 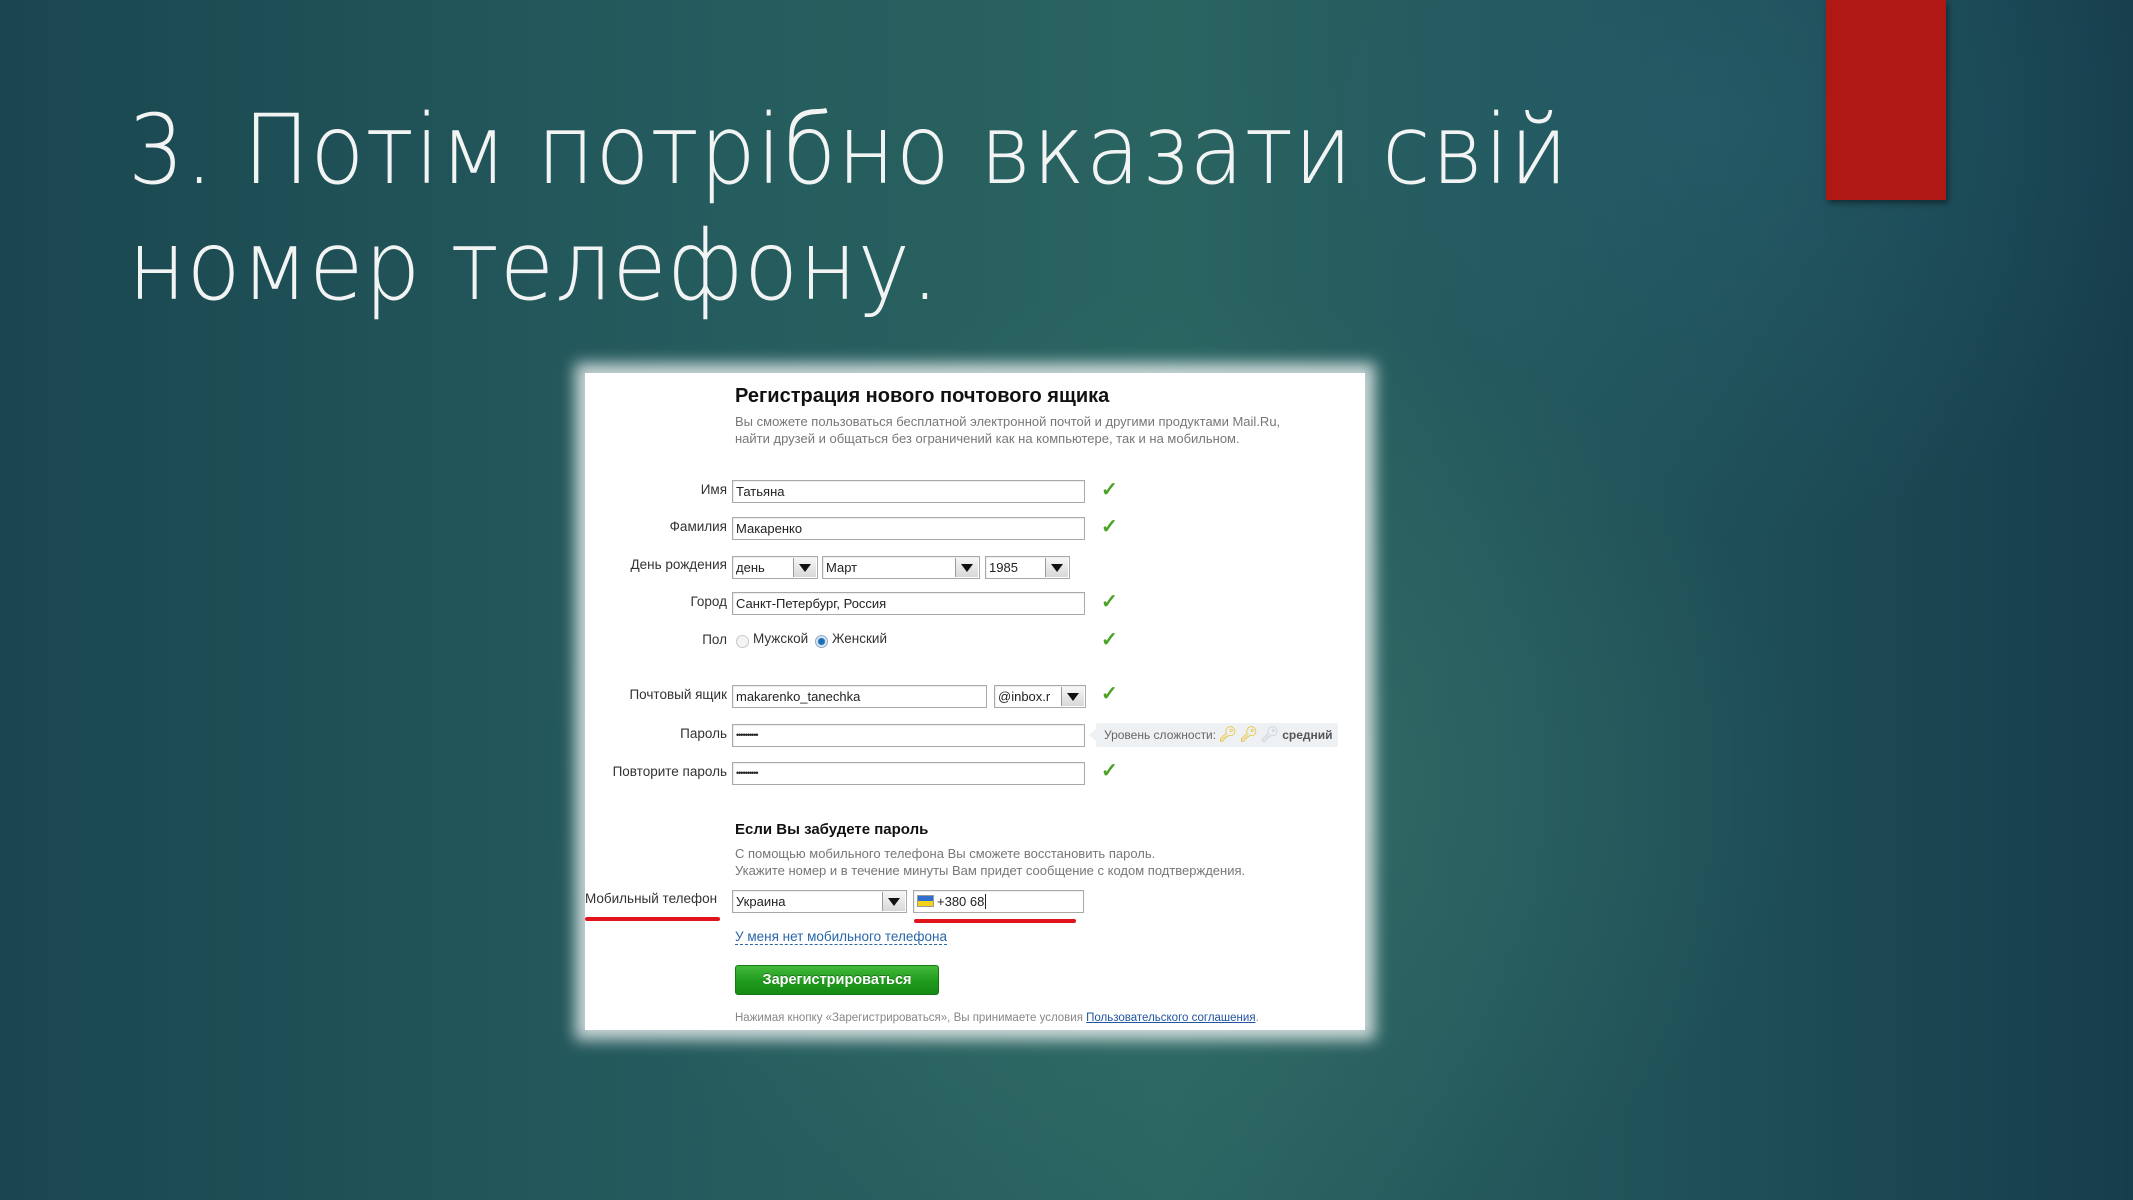 I want to click on terms-suffix: ., so click(x=1257, y=1018).